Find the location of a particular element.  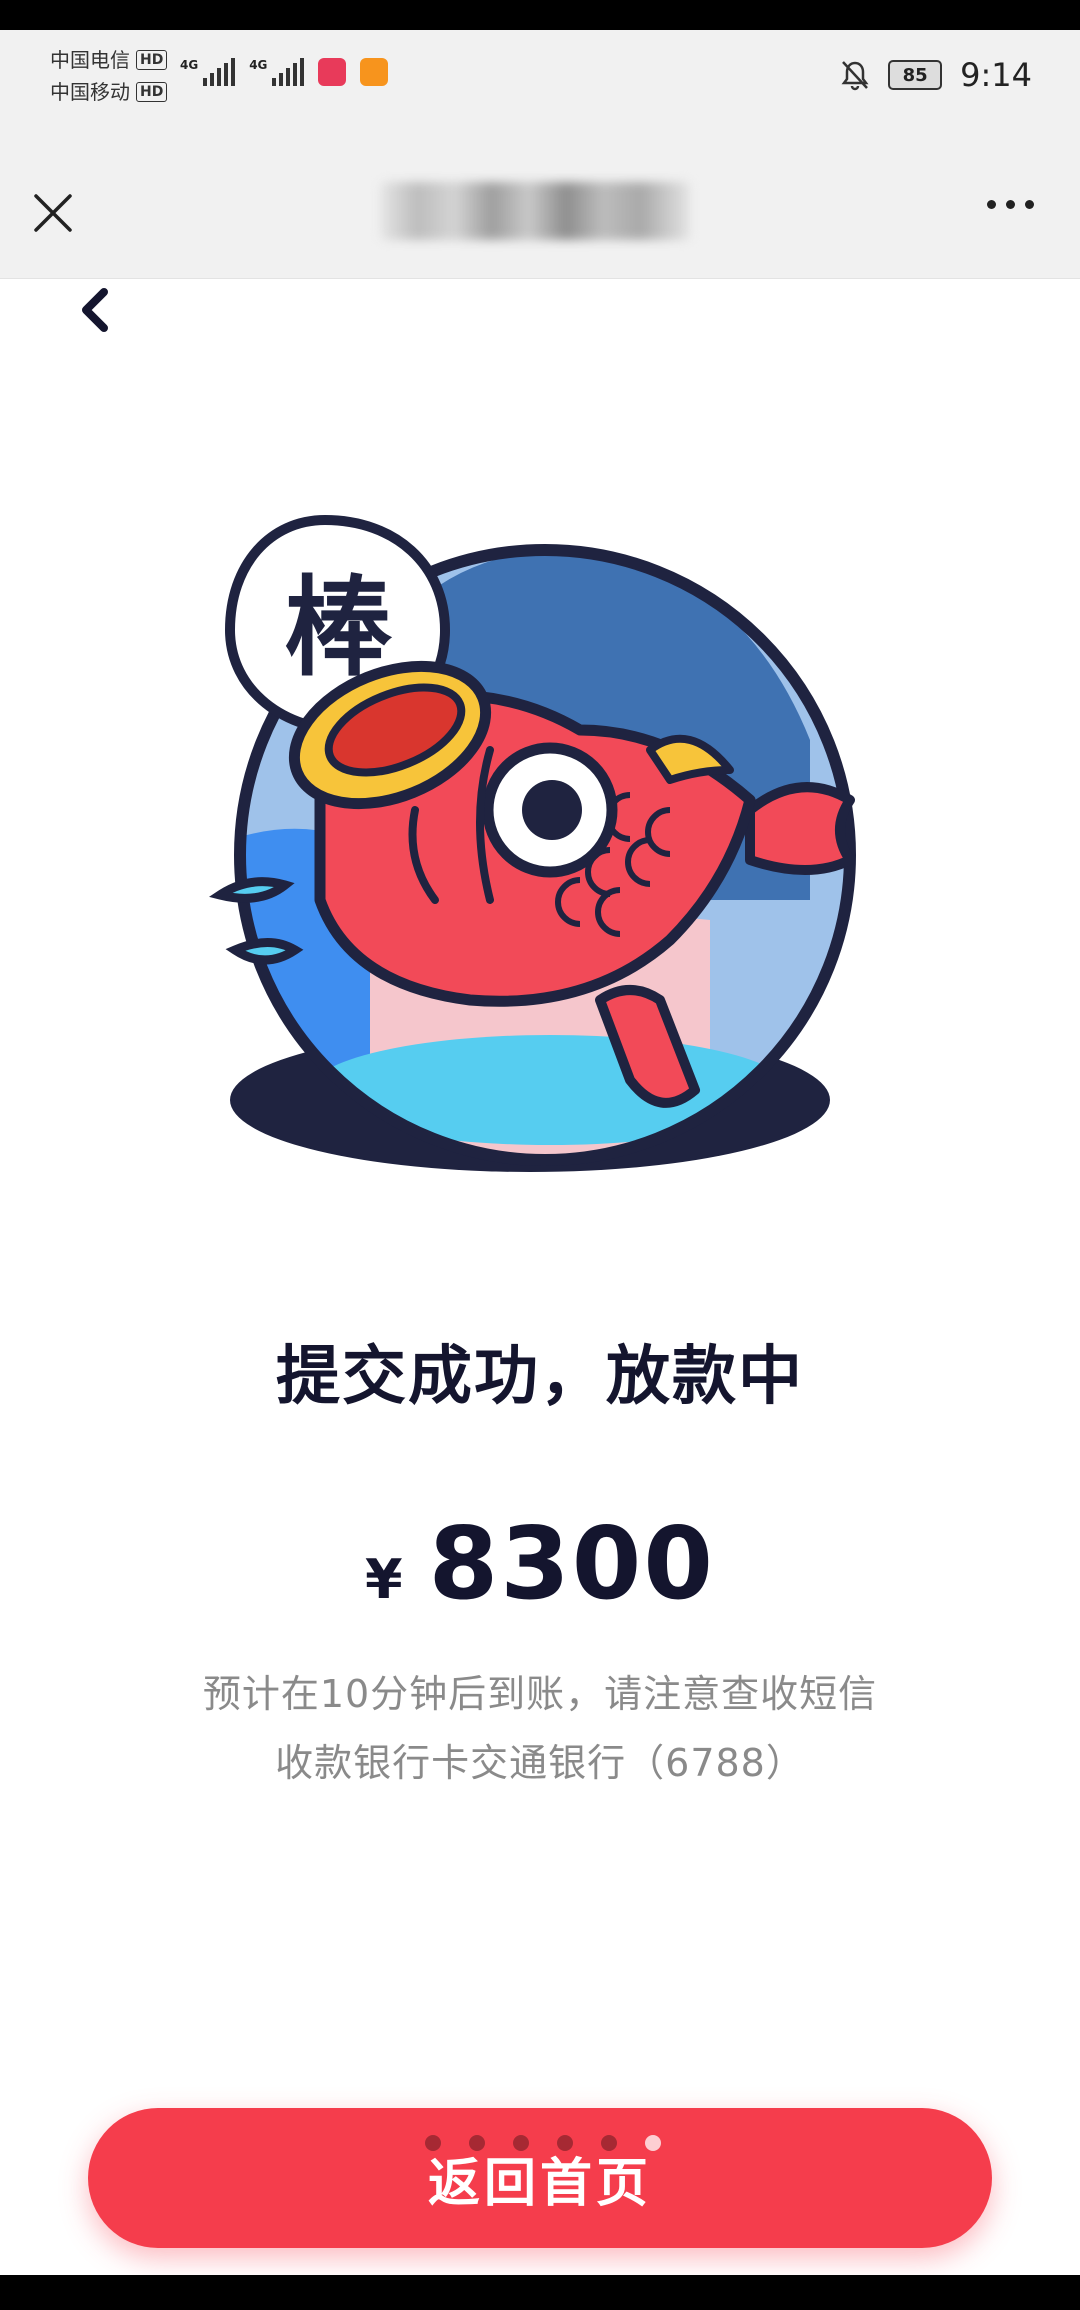

page-indicator-dots is located at coordinates (543, 2143).